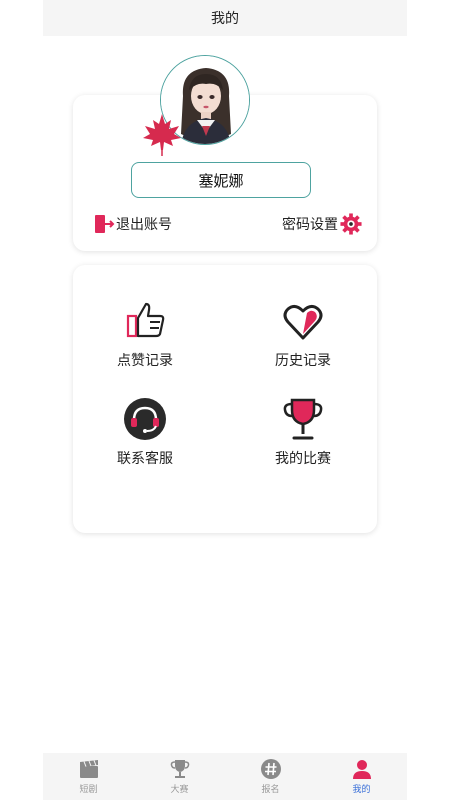 The width and height of the screenshot is (450, 800). Describe the element at coordinates (179, 790) in the screenshot. I see `tab-contest-label: 大赛` at that location.